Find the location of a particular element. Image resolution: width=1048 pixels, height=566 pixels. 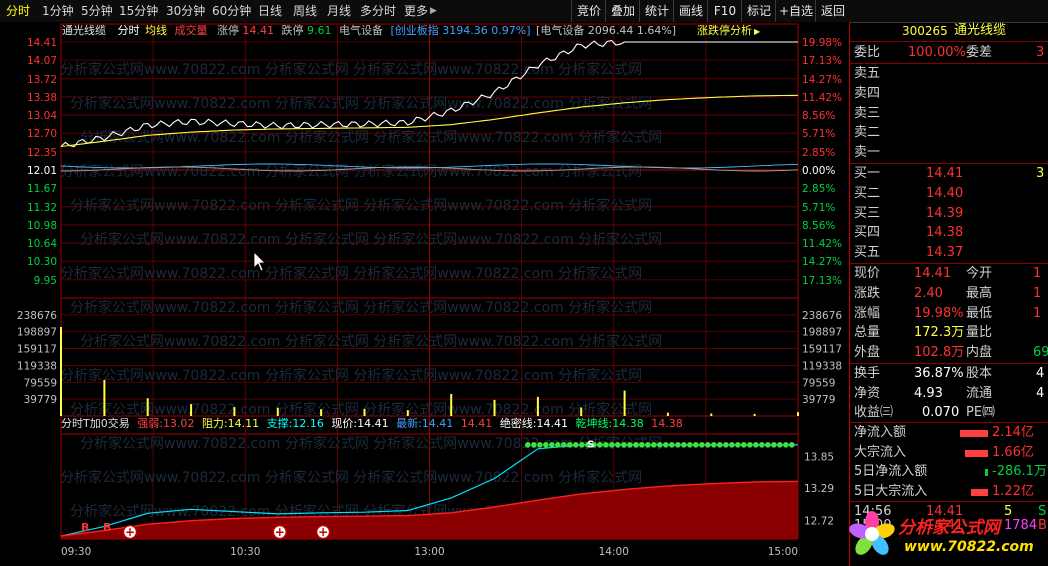

f10-button: F10 is located at coordinates (724, 11).